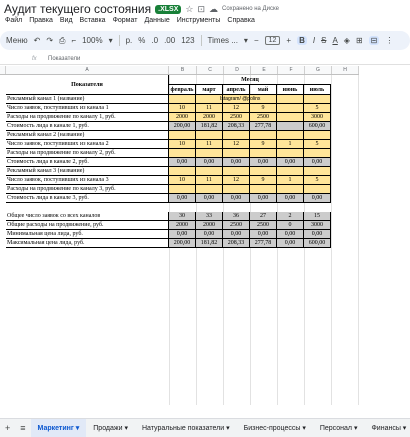 The image size is (410, 437). What do you see at coordinates (73, 40) in the screenshot?
I see `paint-format-icon: ⌐` at bounding box center [73, 40].